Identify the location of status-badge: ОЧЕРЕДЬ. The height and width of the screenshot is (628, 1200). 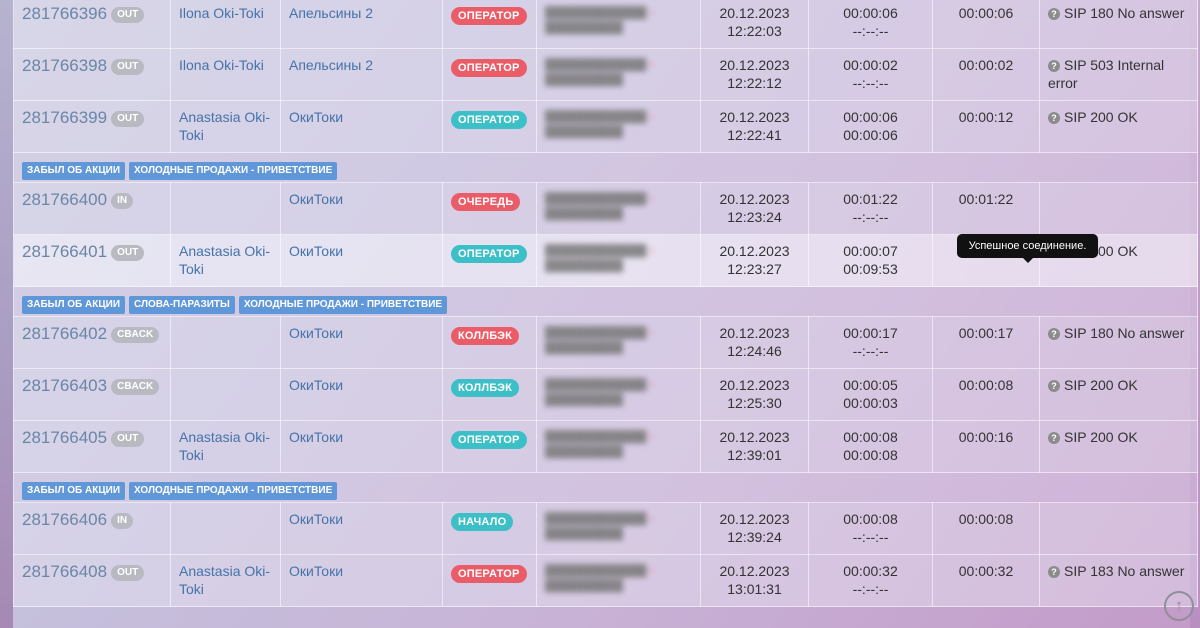
(486, 202).